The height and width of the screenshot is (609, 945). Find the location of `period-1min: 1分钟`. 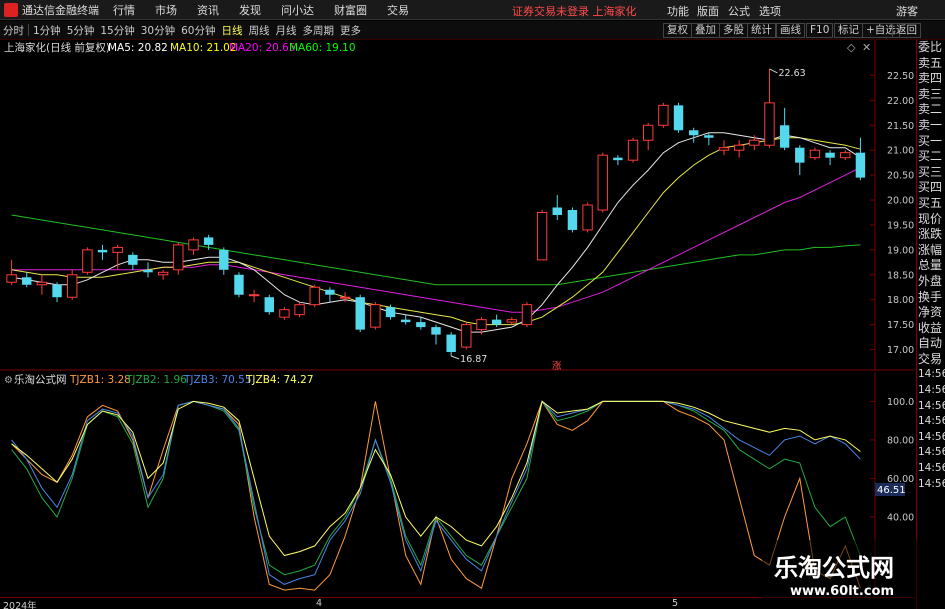

period-1min: 1分钟 is located at coordinates (47, 30).